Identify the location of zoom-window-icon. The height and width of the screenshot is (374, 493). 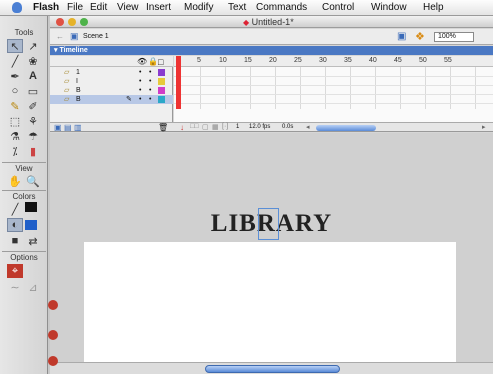
(84, 22).